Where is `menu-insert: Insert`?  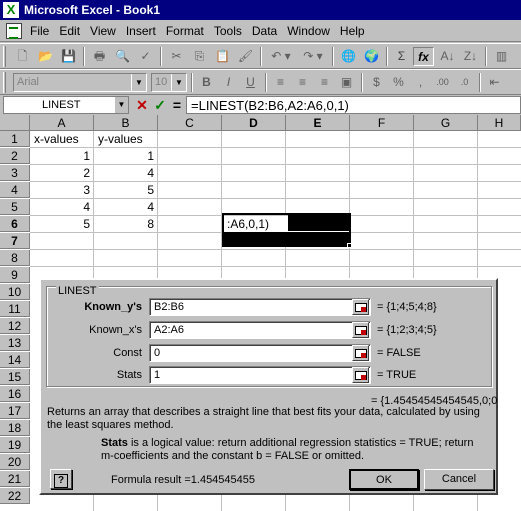 menu-insert: Insert is located at coordinates (141, 31).